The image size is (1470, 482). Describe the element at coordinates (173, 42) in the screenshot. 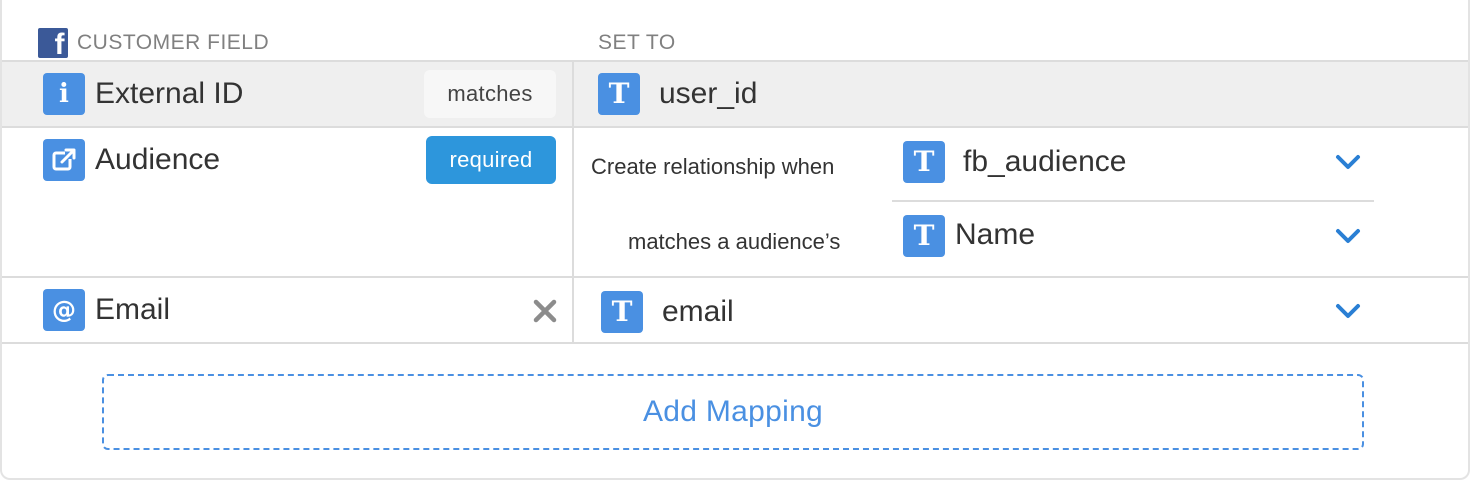

I see `customer-field-label: CUSTOMER FIELD` at that location.